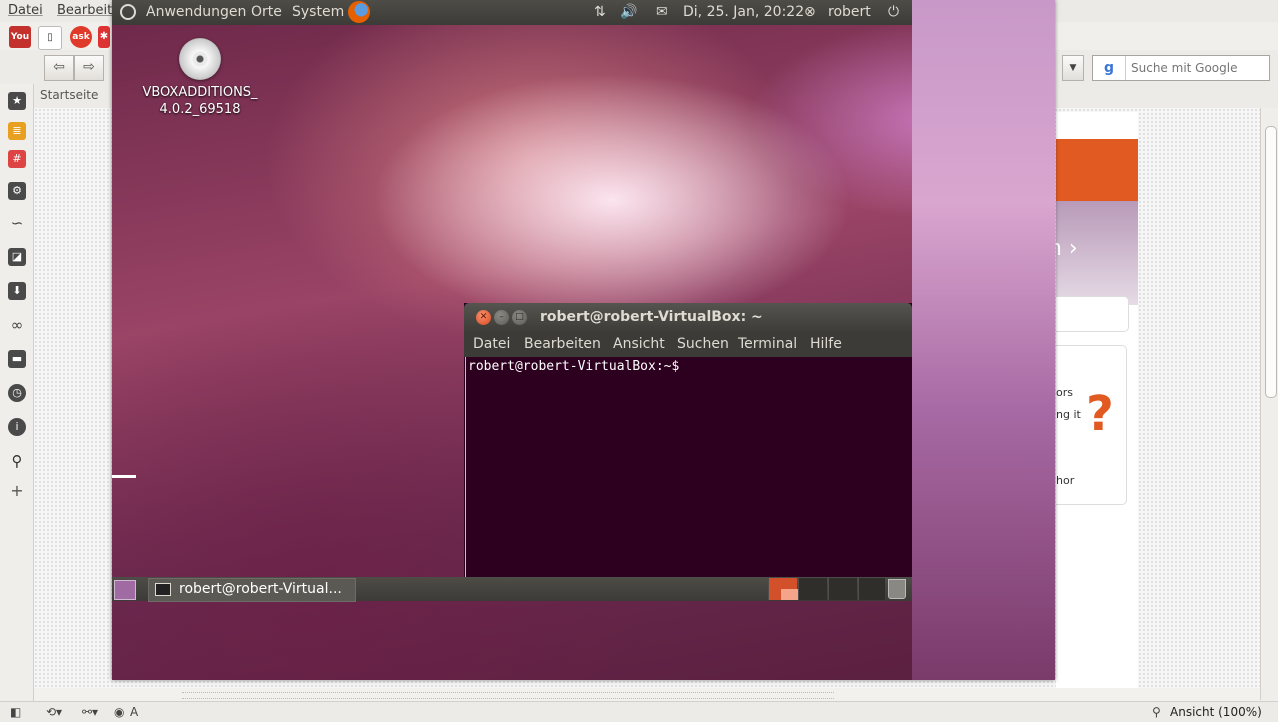 Image resolution: width=1278 pixels, height=722 pixels. Describe the element at coordinates (639, 344) in the screenshot. I see `term-menu-ansicht: Ansicht` at that location.